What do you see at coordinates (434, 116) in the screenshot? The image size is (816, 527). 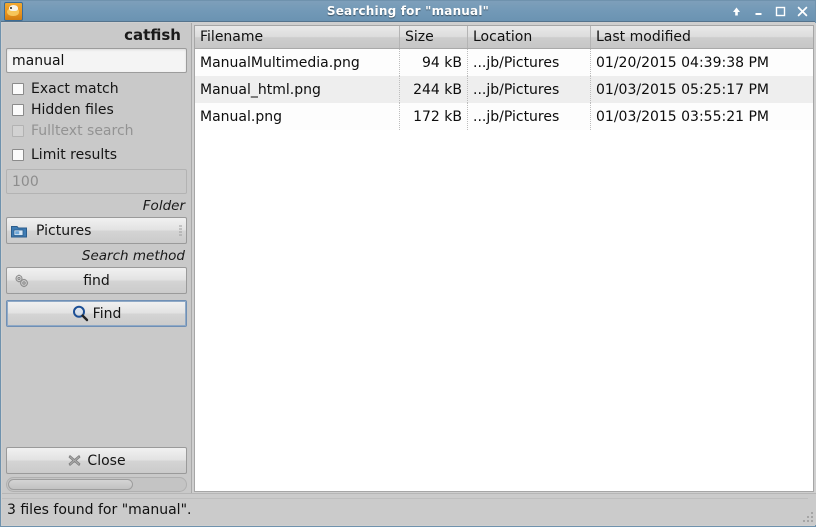 I see `cell-size: 172 kB` at bounding box center [434, 116].